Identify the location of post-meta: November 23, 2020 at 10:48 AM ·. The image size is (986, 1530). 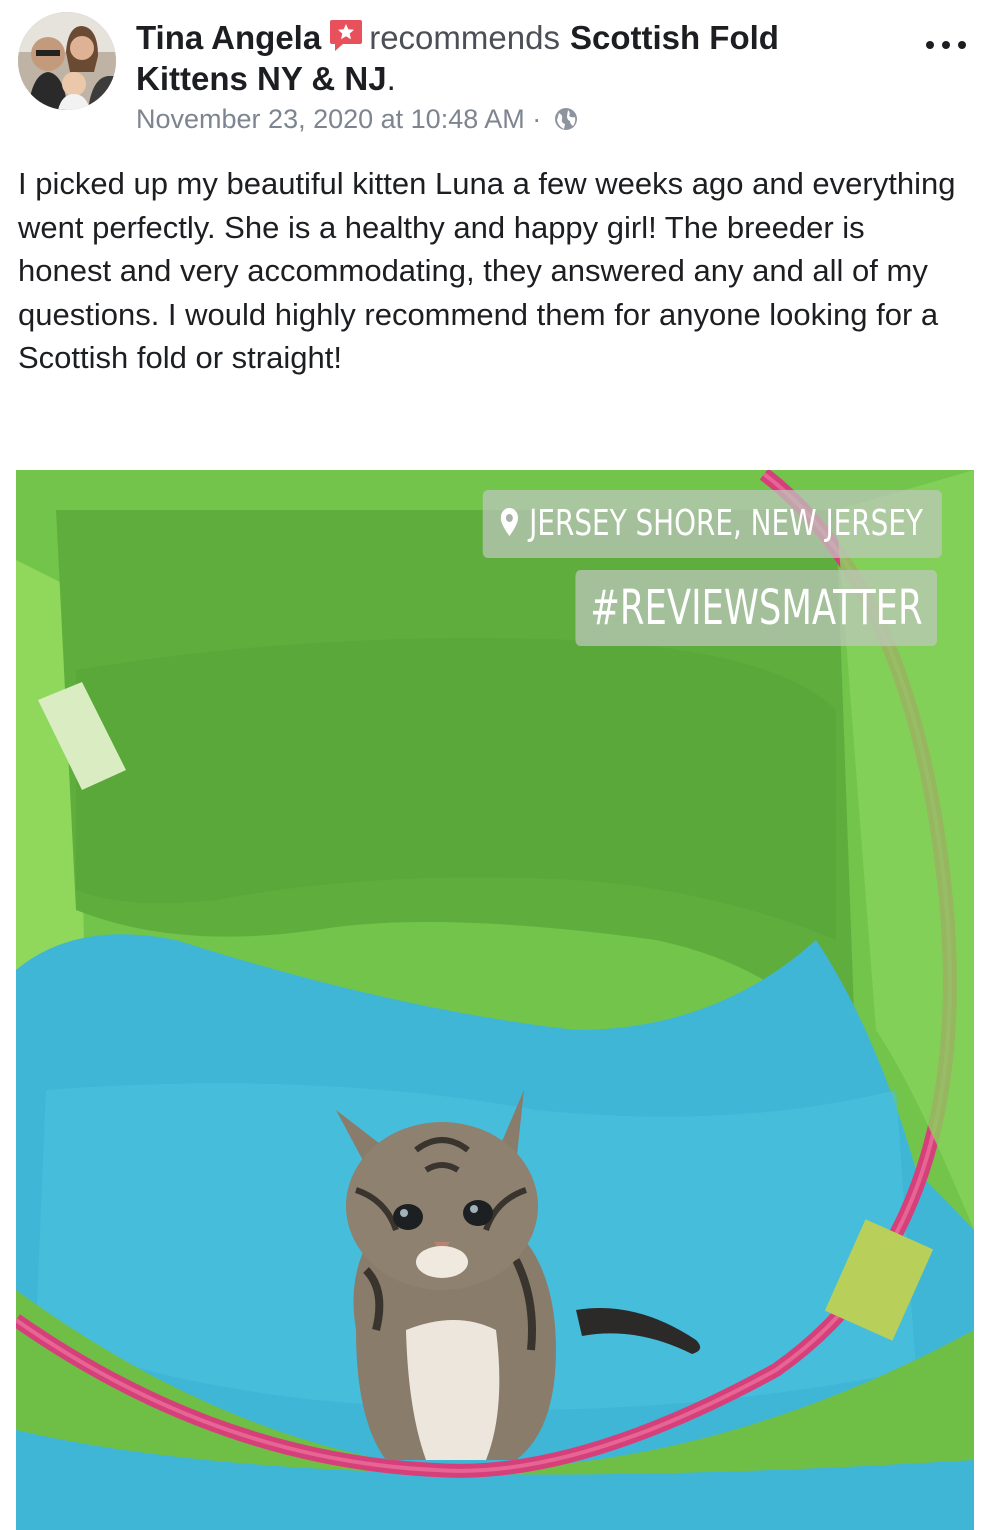
(357, 121).